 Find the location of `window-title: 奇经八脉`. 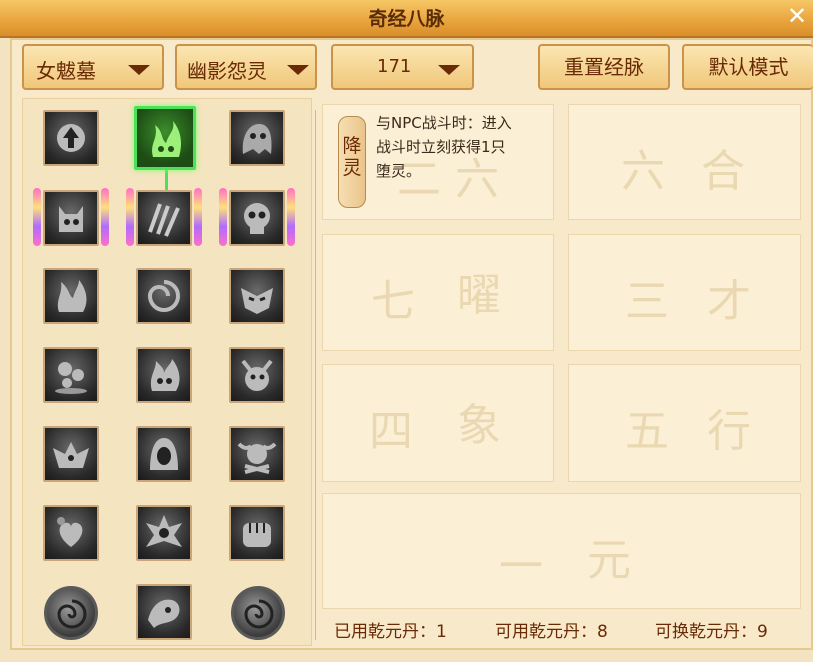

window-title: 奇经八脉 is located at coordinates (406, 19).